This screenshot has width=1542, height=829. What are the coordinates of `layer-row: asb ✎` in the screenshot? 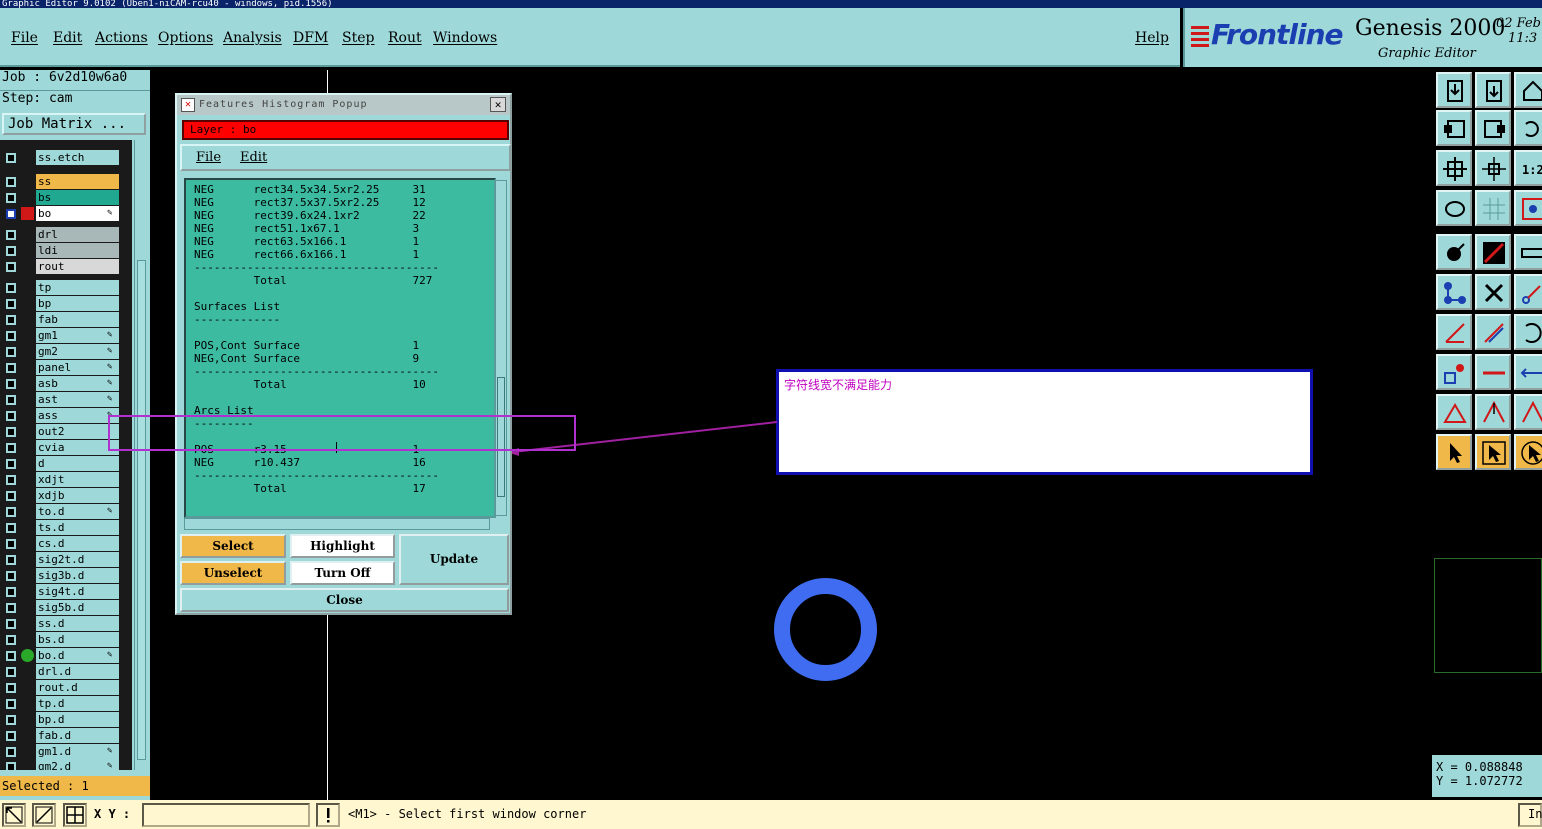 It's located at (66, 383).